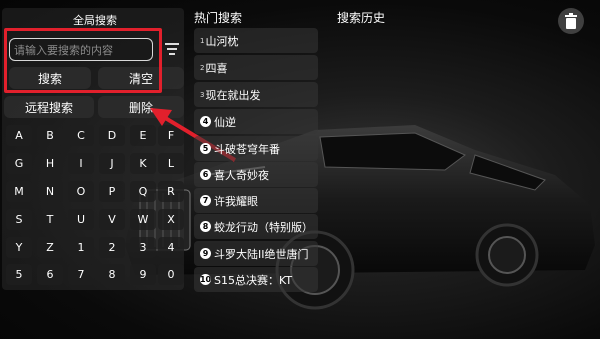  I want to click on hot-item-label: 山河枕, so click(222, 41).